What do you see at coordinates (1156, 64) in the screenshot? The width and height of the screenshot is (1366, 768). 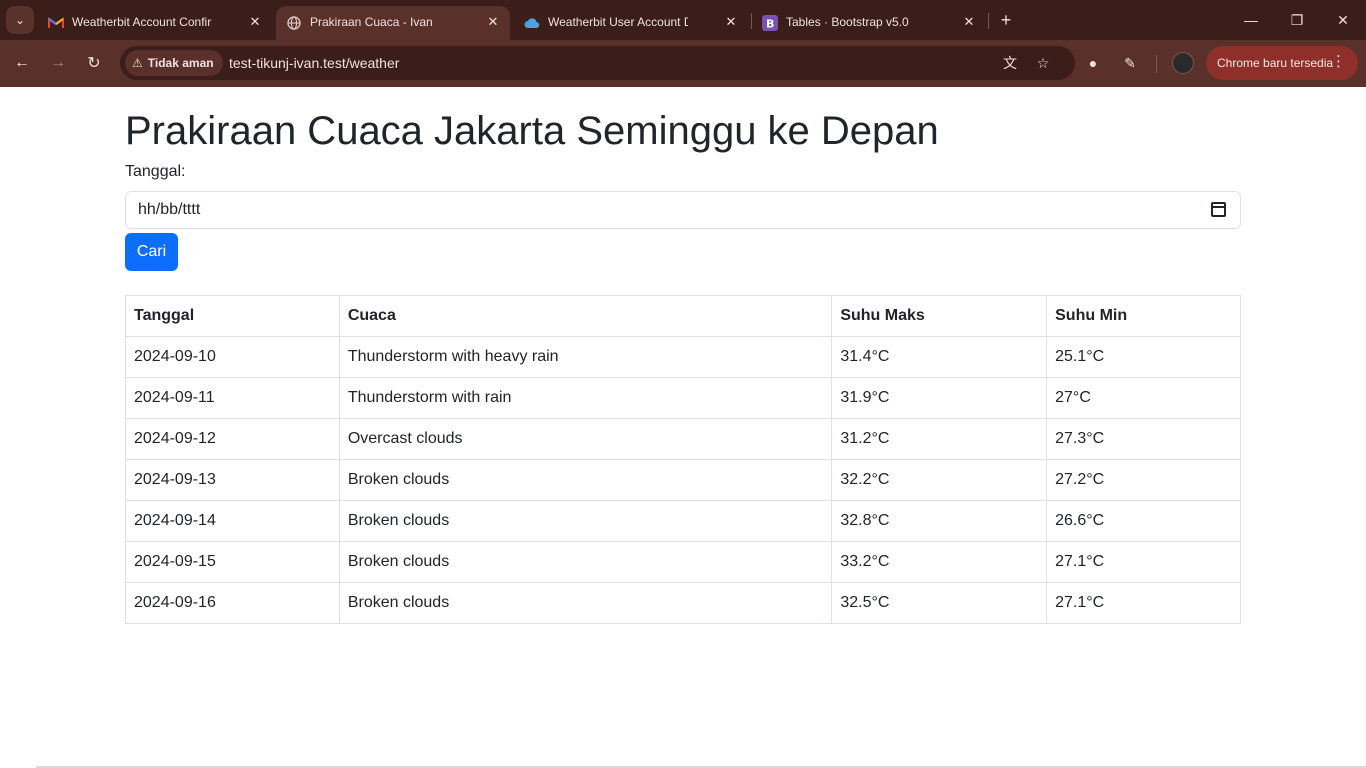 I see `toolbar-divider` at bounding box center [1156, 64].